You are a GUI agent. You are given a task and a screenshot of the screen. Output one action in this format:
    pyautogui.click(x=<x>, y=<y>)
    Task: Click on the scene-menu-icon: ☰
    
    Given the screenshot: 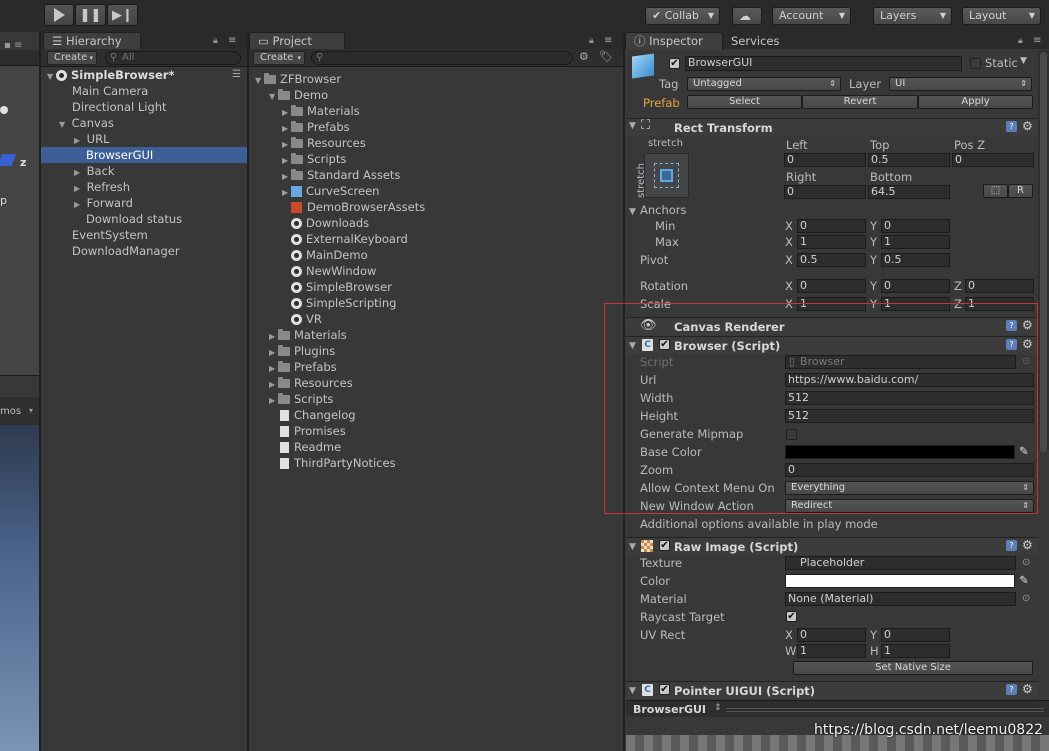 What is the action you would take?
    pyautogui.click(x=236, y=75)
    